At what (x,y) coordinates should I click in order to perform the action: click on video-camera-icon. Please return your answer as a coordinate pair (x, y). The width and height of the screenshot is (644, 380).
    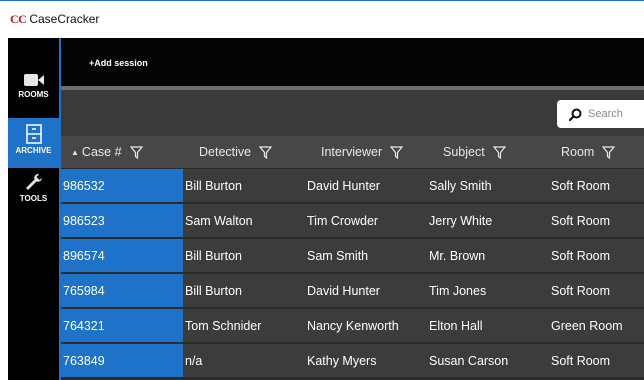
    Looking at the image, I should click on (33, 80).